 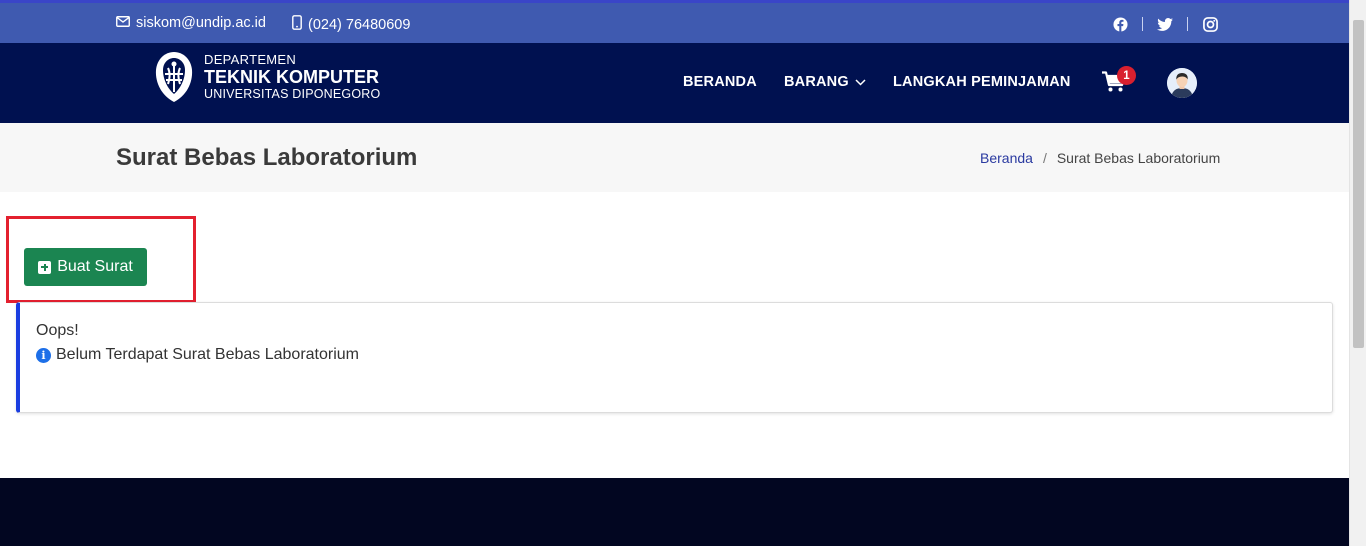 I want to click on create-letter-label: Buat Surat, so click(x=95, y=266).